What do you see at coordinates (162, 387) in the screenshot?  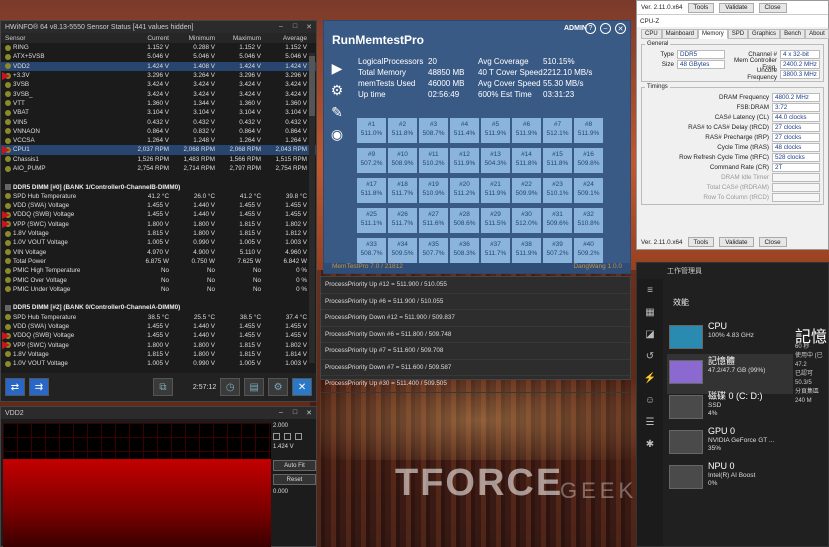 I see `network-icon: ⧉` at bounding box center [162, 387].